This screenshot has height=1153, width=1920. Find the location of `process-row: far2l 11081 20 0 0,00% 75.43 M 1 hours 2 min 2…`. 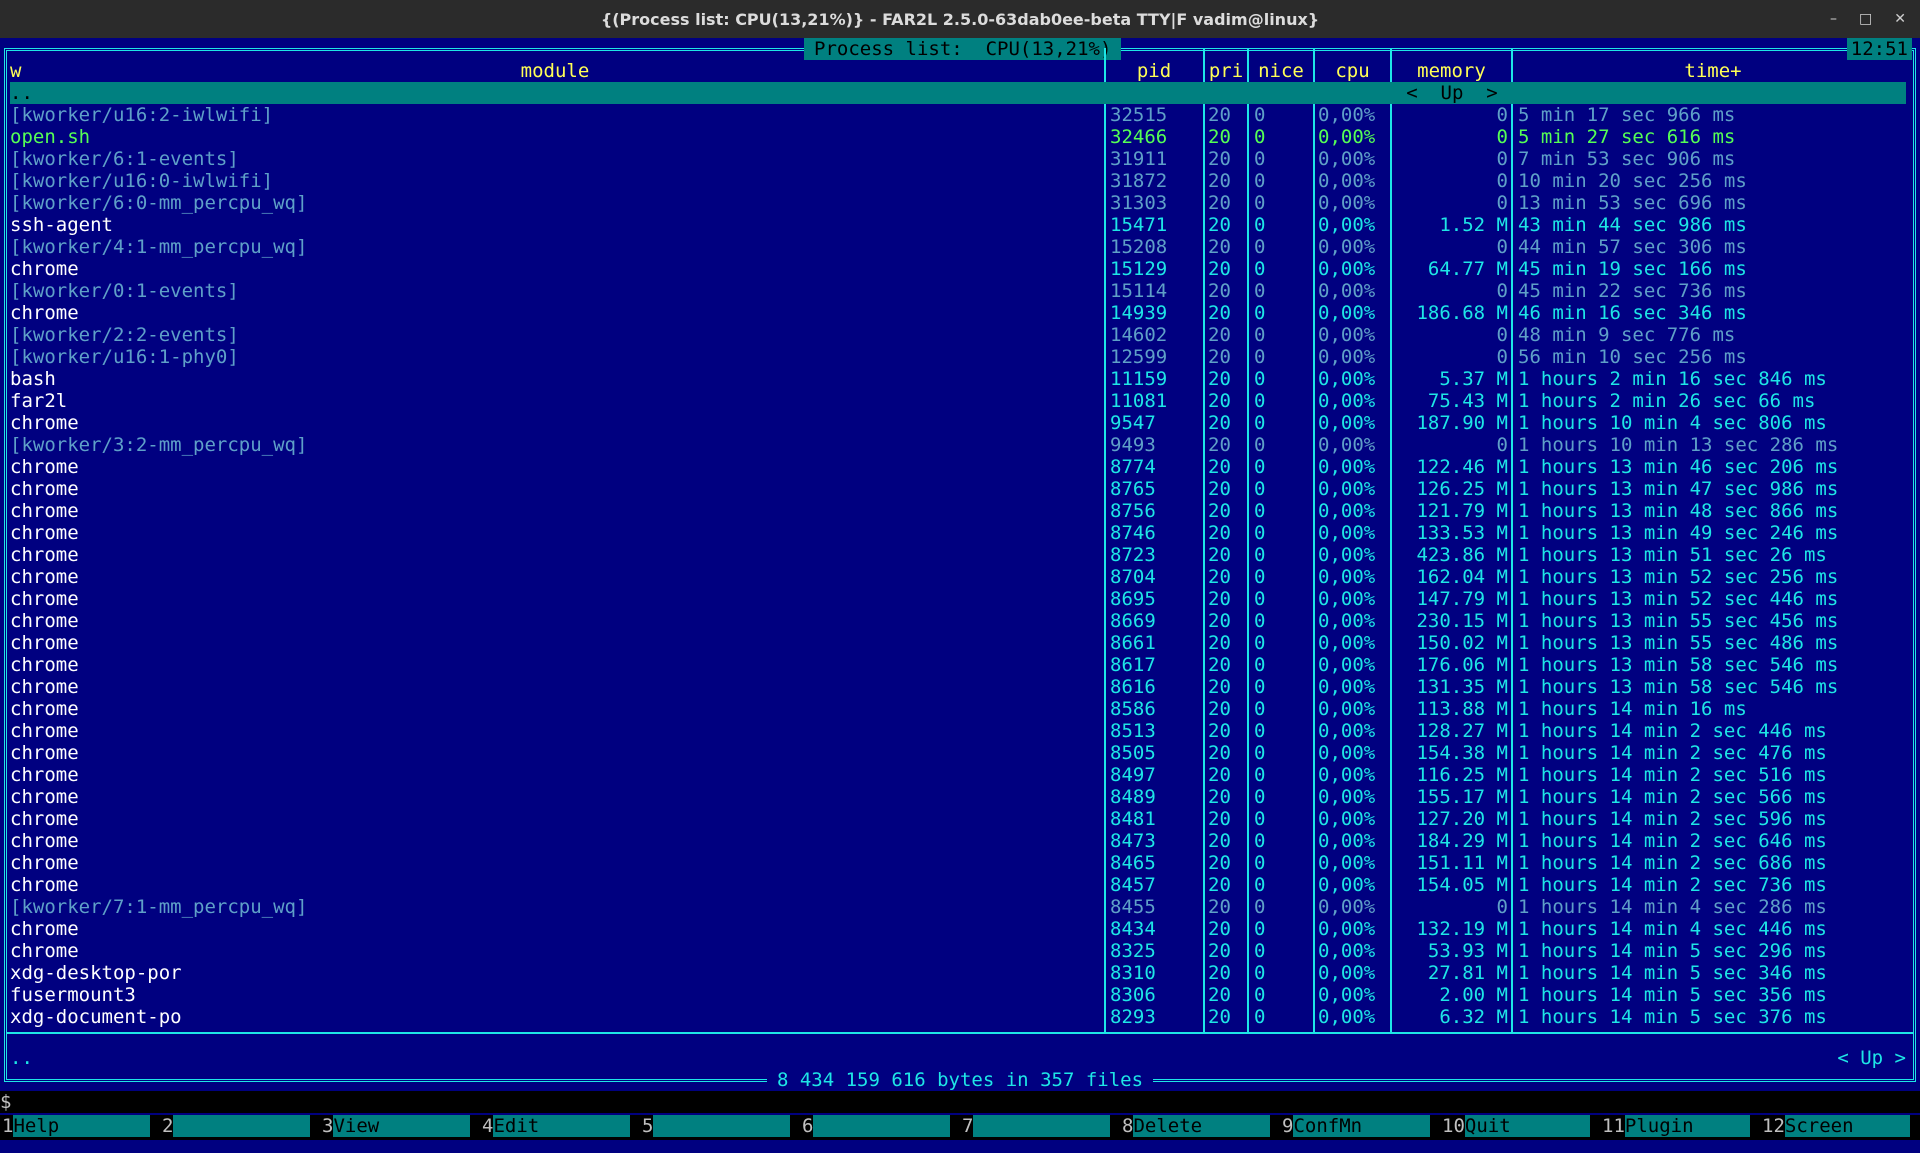

process-row: far2l 11081 20 0 0,00% 75.43 M 1 hours 2 min 2… is located at coordinates (958, 401).